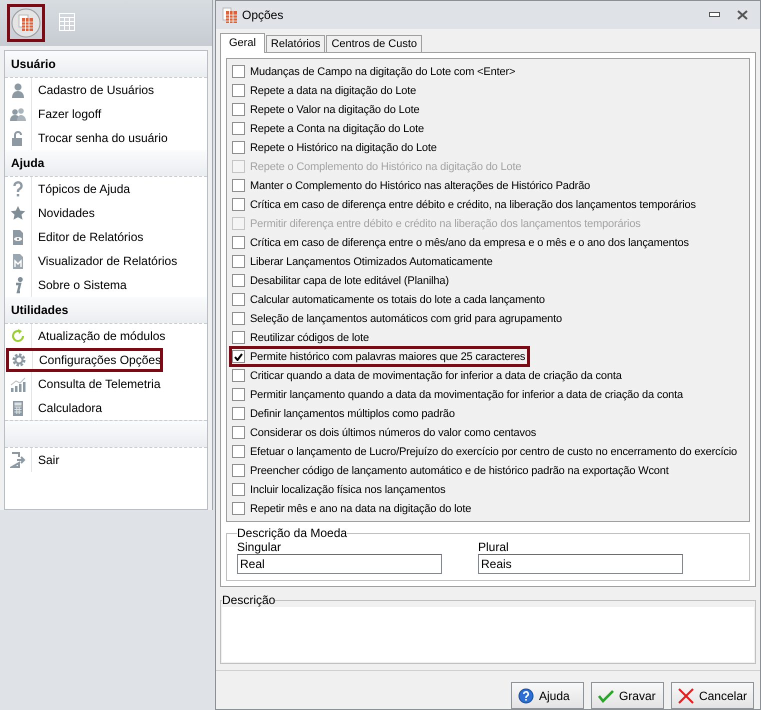 The image size is (761, 710). Describe the element at coordinates (742, 15) in the screenshot. I see `close-icon` at that location.